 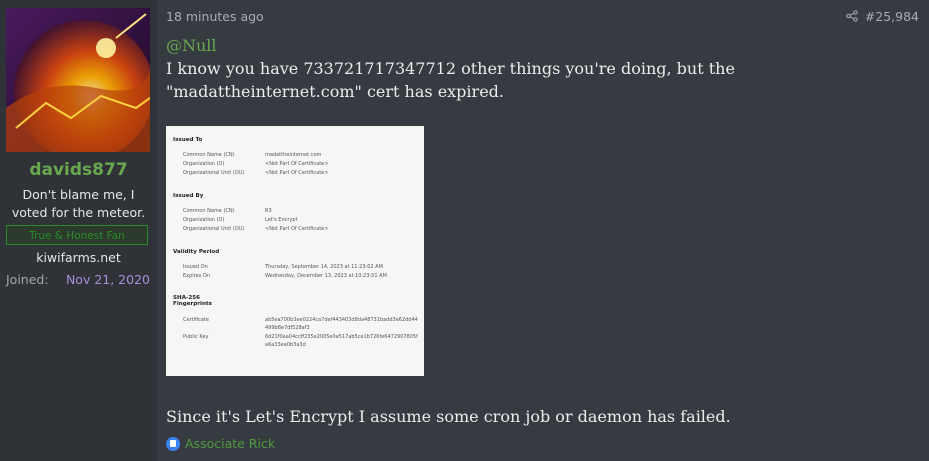 What do you see at coordinates (196, 337) in the screenshot?
I see `cert-key: Public Key` at bounding box center [196, 337].